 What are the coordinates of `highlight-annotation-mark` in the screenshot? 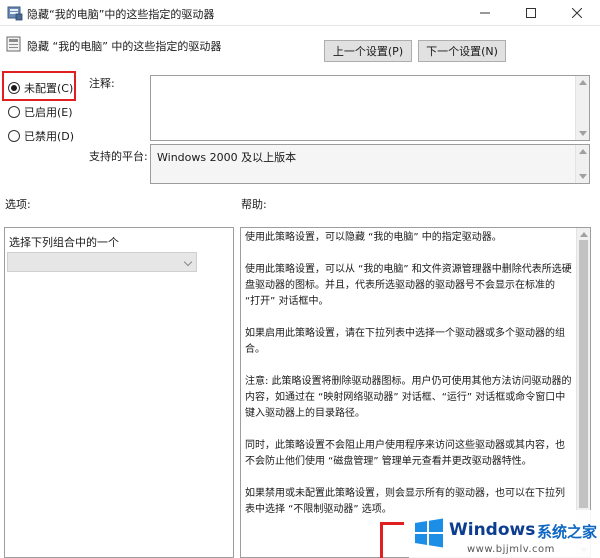 It's located at (392, 540).